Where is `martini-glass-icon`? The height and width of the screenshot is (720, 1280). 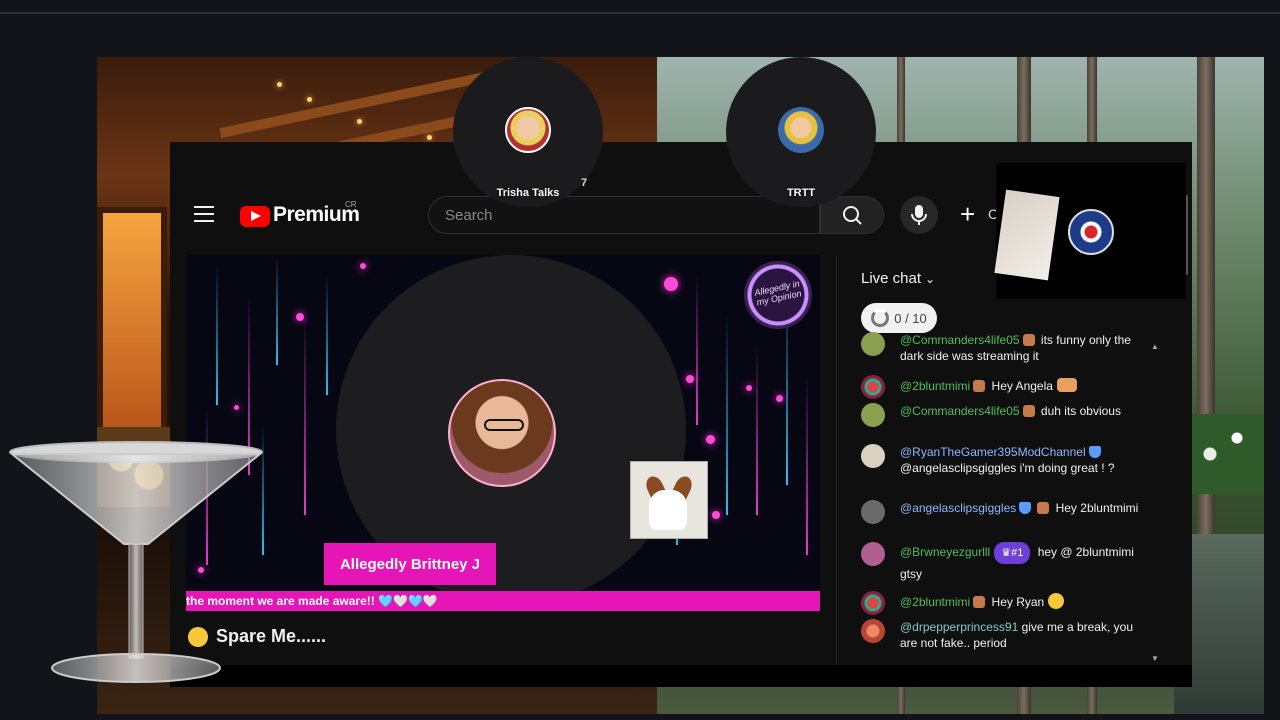 martini-glass-icon is located at coordinates (136, 562).